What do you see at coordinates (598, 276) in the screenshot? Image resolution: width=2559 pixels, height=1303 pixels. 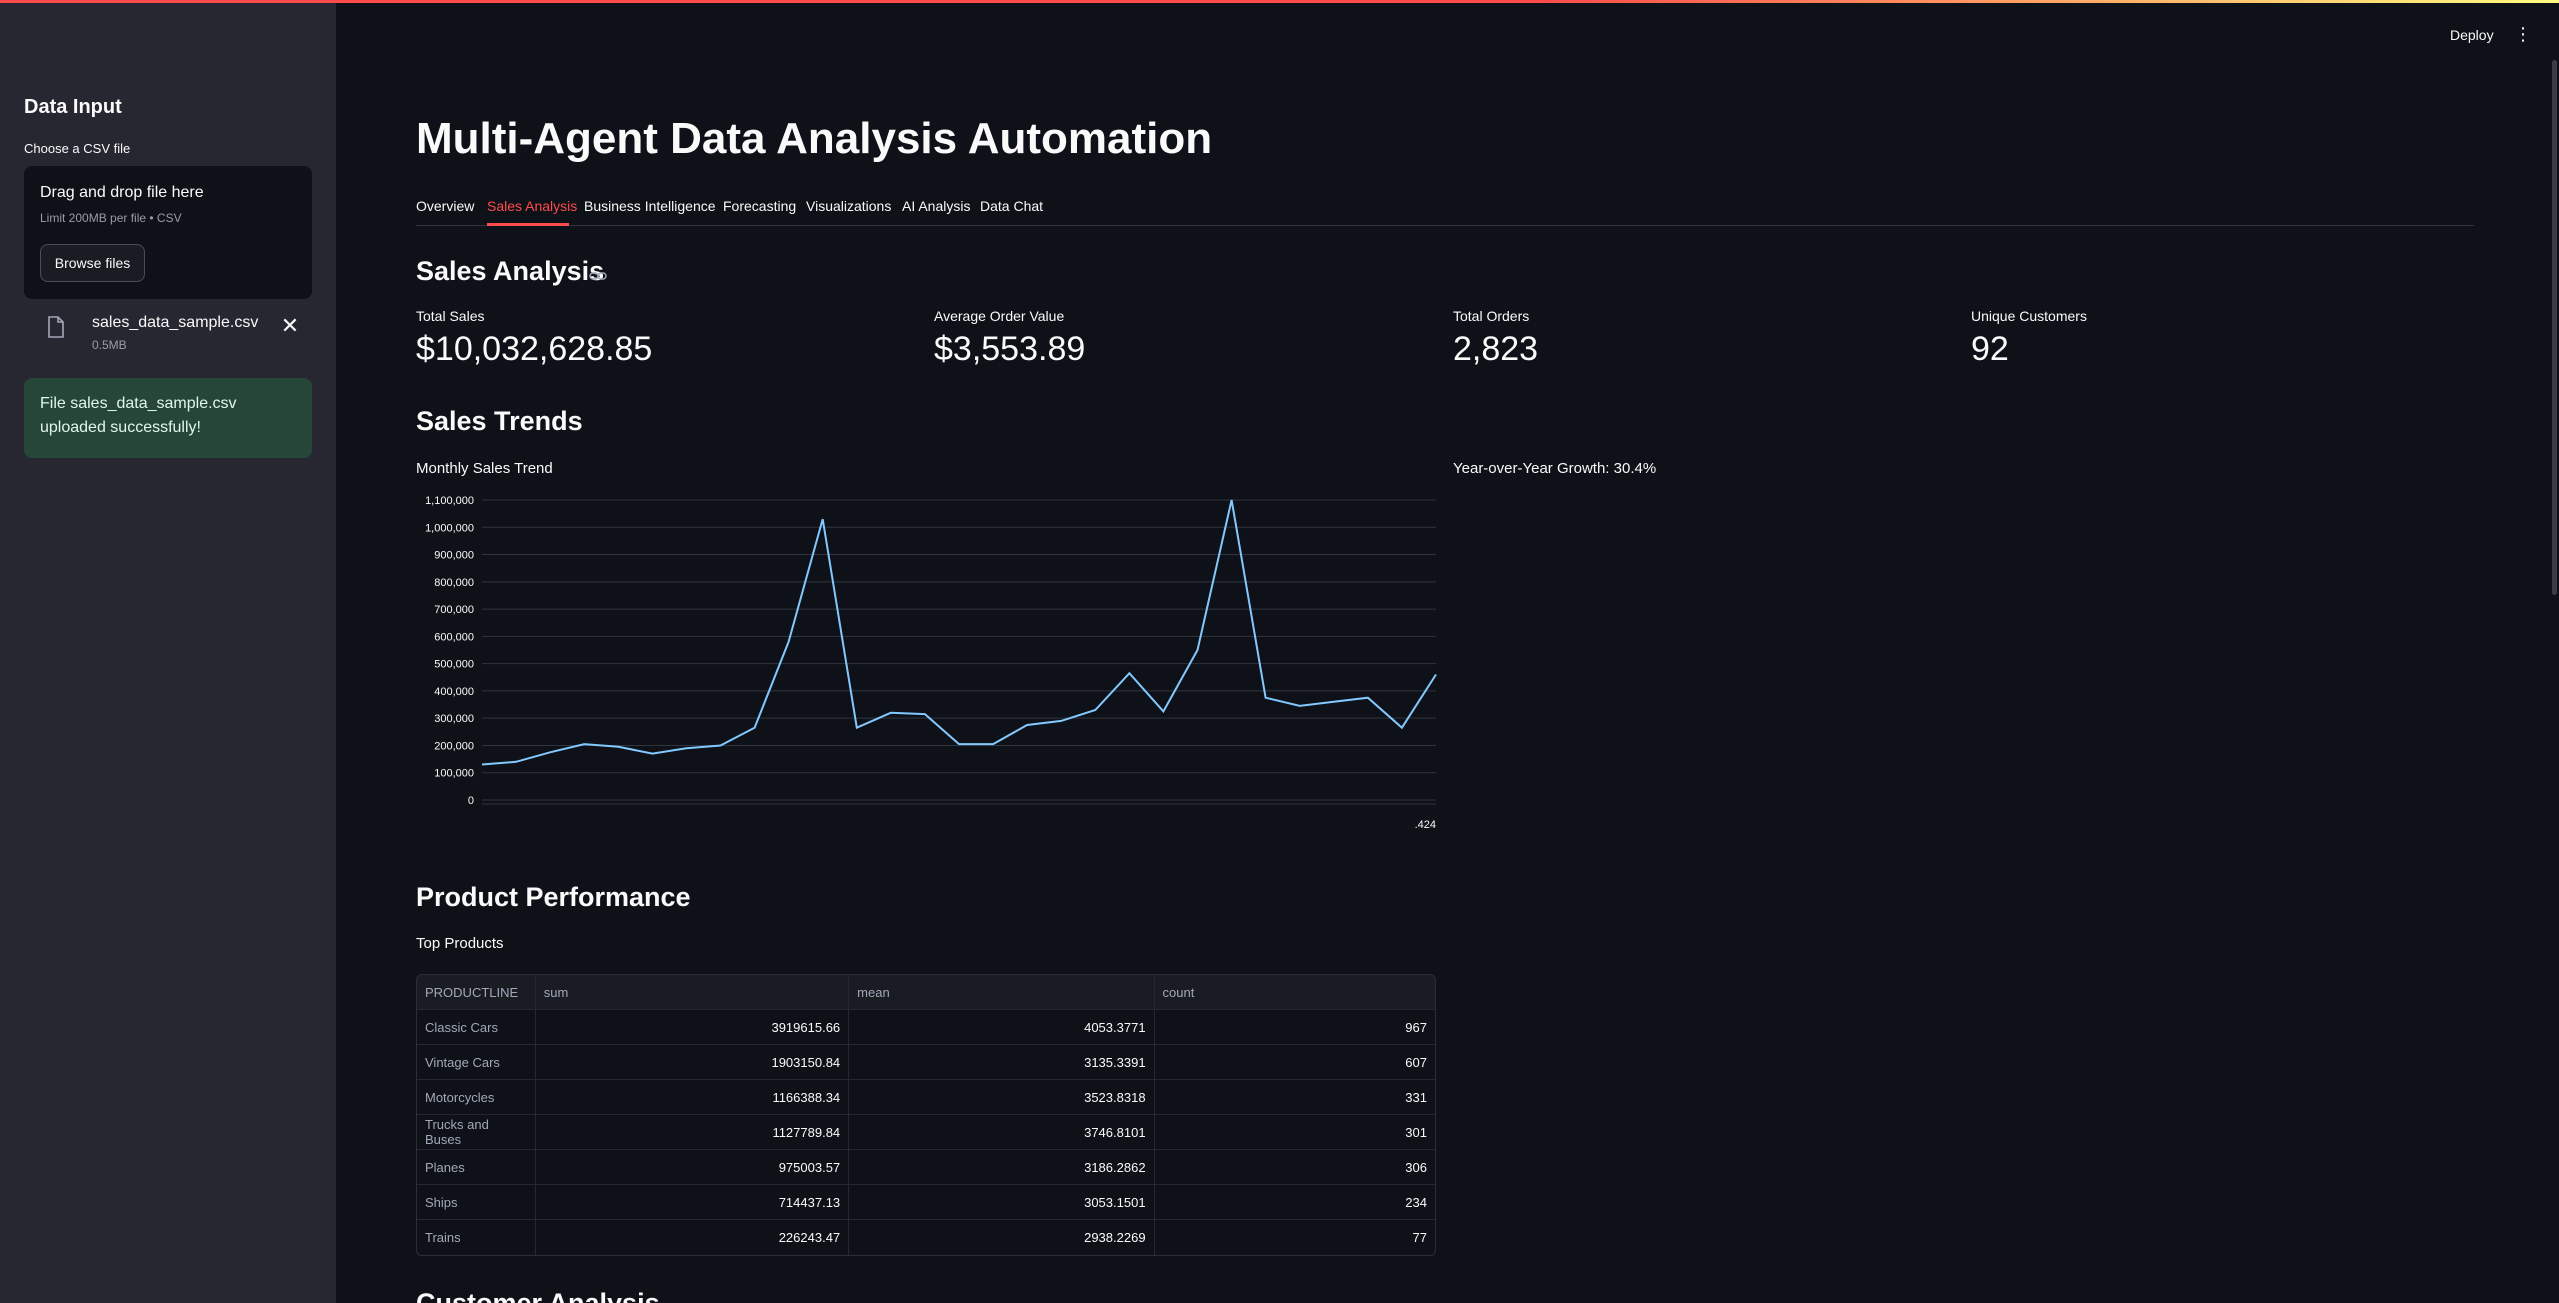 I see `anchor-link-icon` at bounding box center [598, 276].